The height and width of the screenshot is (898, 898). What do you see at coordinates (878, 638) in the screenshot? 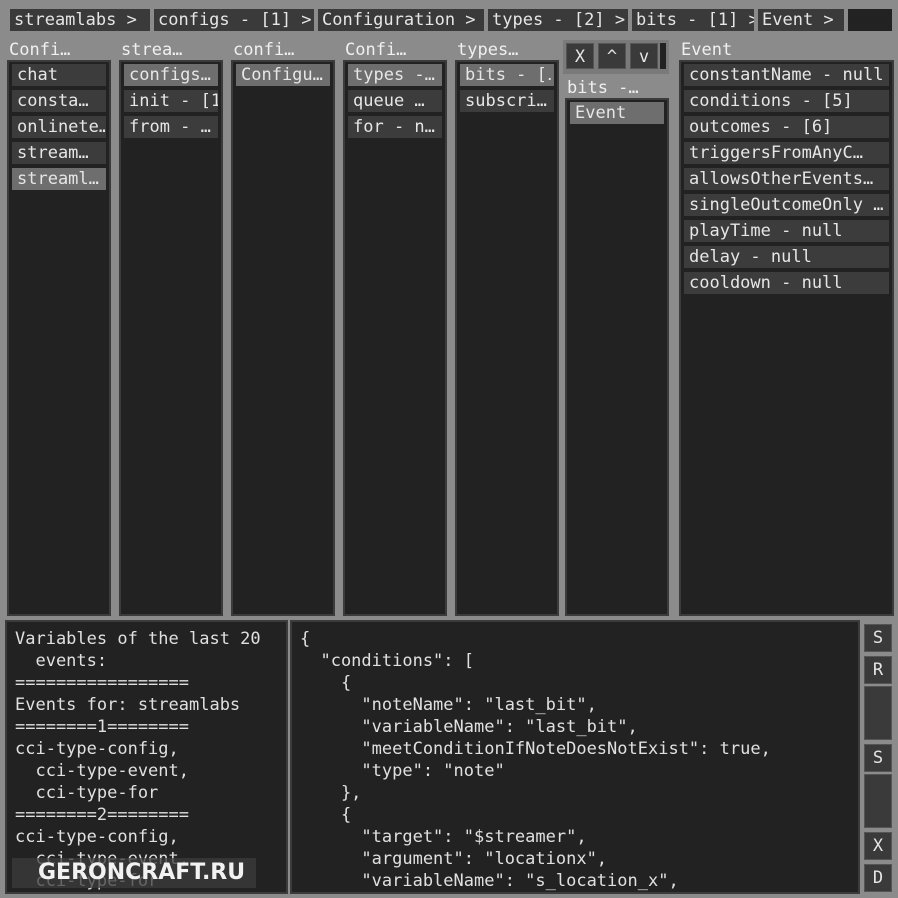
I see `save-button: S` at bounding box center [878, 638].